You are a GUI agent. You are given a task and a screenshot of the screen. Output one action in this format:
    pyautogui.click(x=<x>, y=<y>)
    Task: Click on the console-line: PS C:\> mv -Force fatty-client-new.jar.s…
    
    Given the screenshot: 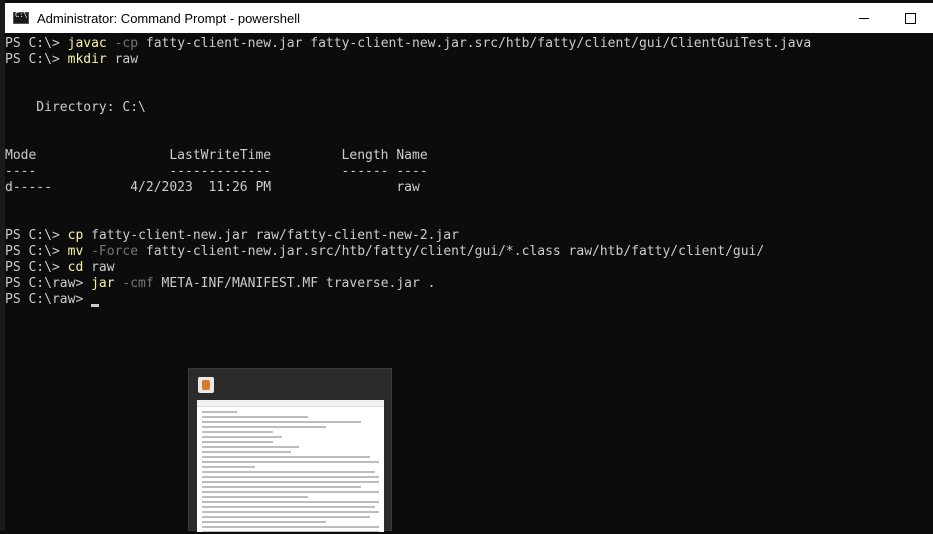 What is the action you would take?
    pyautogui.click(x=469, y=252)
    